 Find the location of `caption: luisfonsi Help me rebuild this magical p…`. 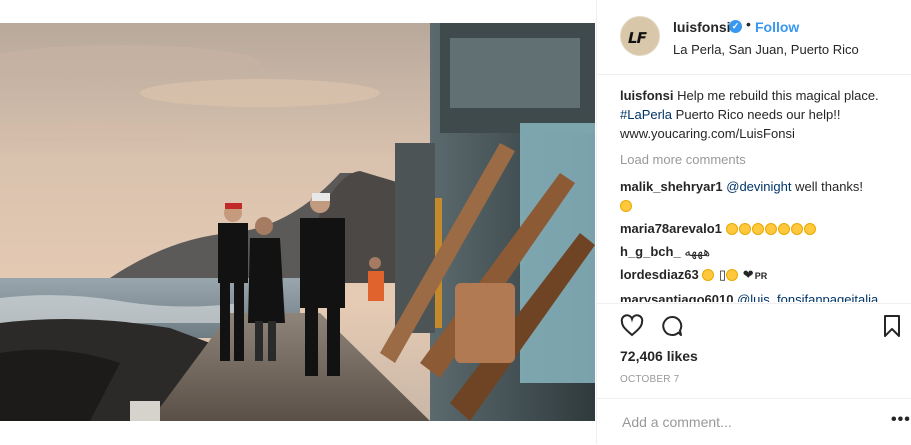

caption: luisfonsi Help me rebuild this magical p… is located at coordinates (757, 114).